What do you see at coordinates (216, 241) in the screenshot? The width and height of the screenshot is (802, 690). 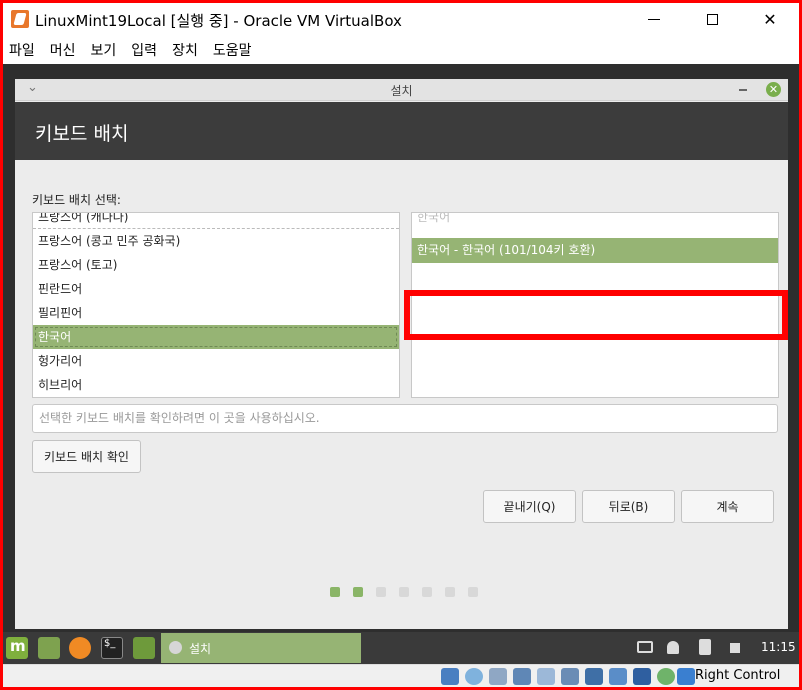 I see `list-item: 프랑스어 (콩고 민주 공화국)` at bounding box center [216, 241].